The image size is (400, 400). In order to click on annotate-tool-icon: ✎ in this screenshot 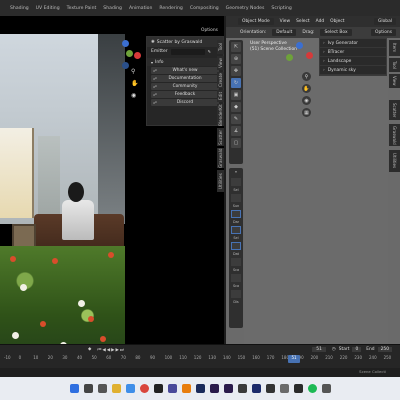, I will do `click(236, 119)`.